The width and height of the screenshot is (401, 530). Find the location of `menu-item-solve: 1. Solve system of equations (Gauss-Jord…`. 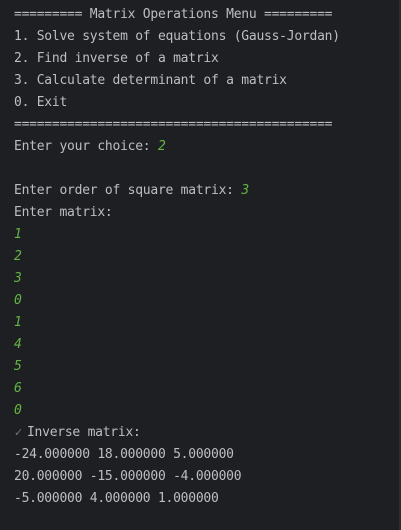

menu-item-solve: 1. Solve system of equations (Gauss-Jord… is located at coordinates (177, 36).